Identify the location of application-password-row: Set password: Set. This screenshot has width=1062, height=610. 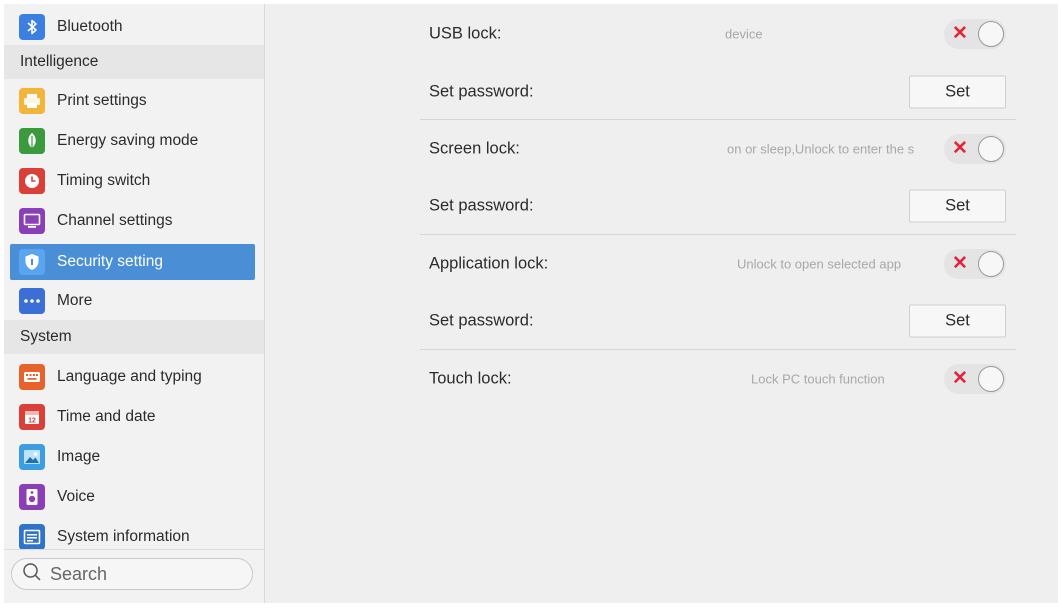
(718, 321).